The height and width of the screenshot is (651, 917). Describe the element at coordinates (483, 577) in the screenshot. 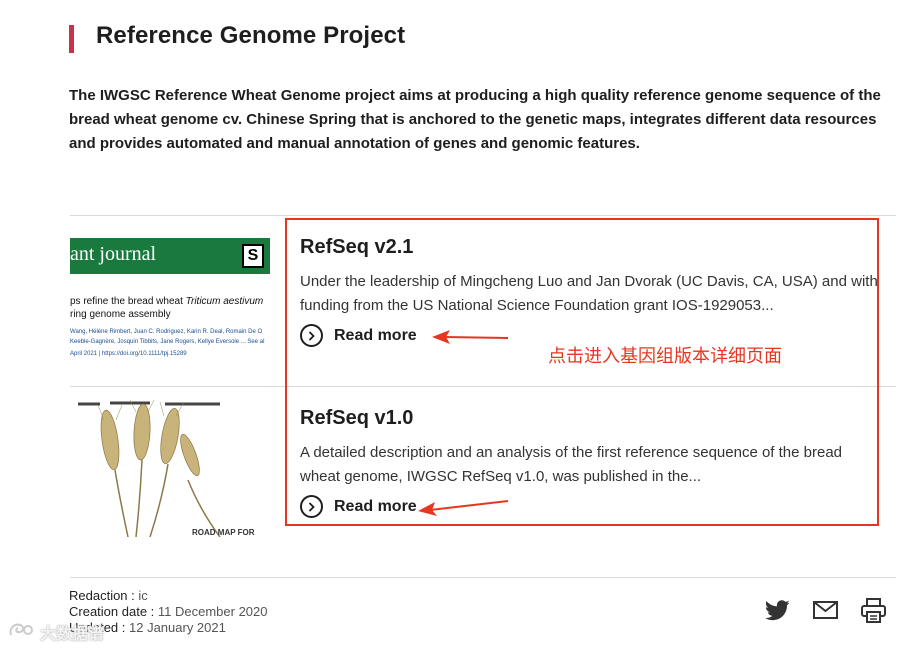

I see `divider-bottom` at that location.